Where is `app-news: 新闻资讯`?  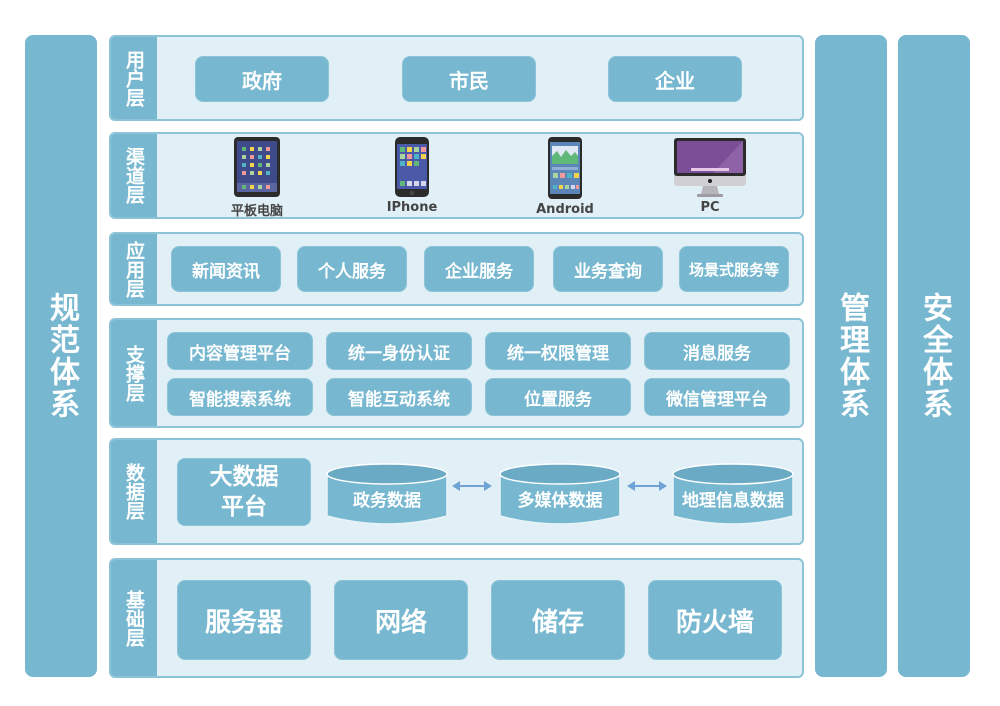 app-news: 新闻资讯 is located at coordinates (226, 269).